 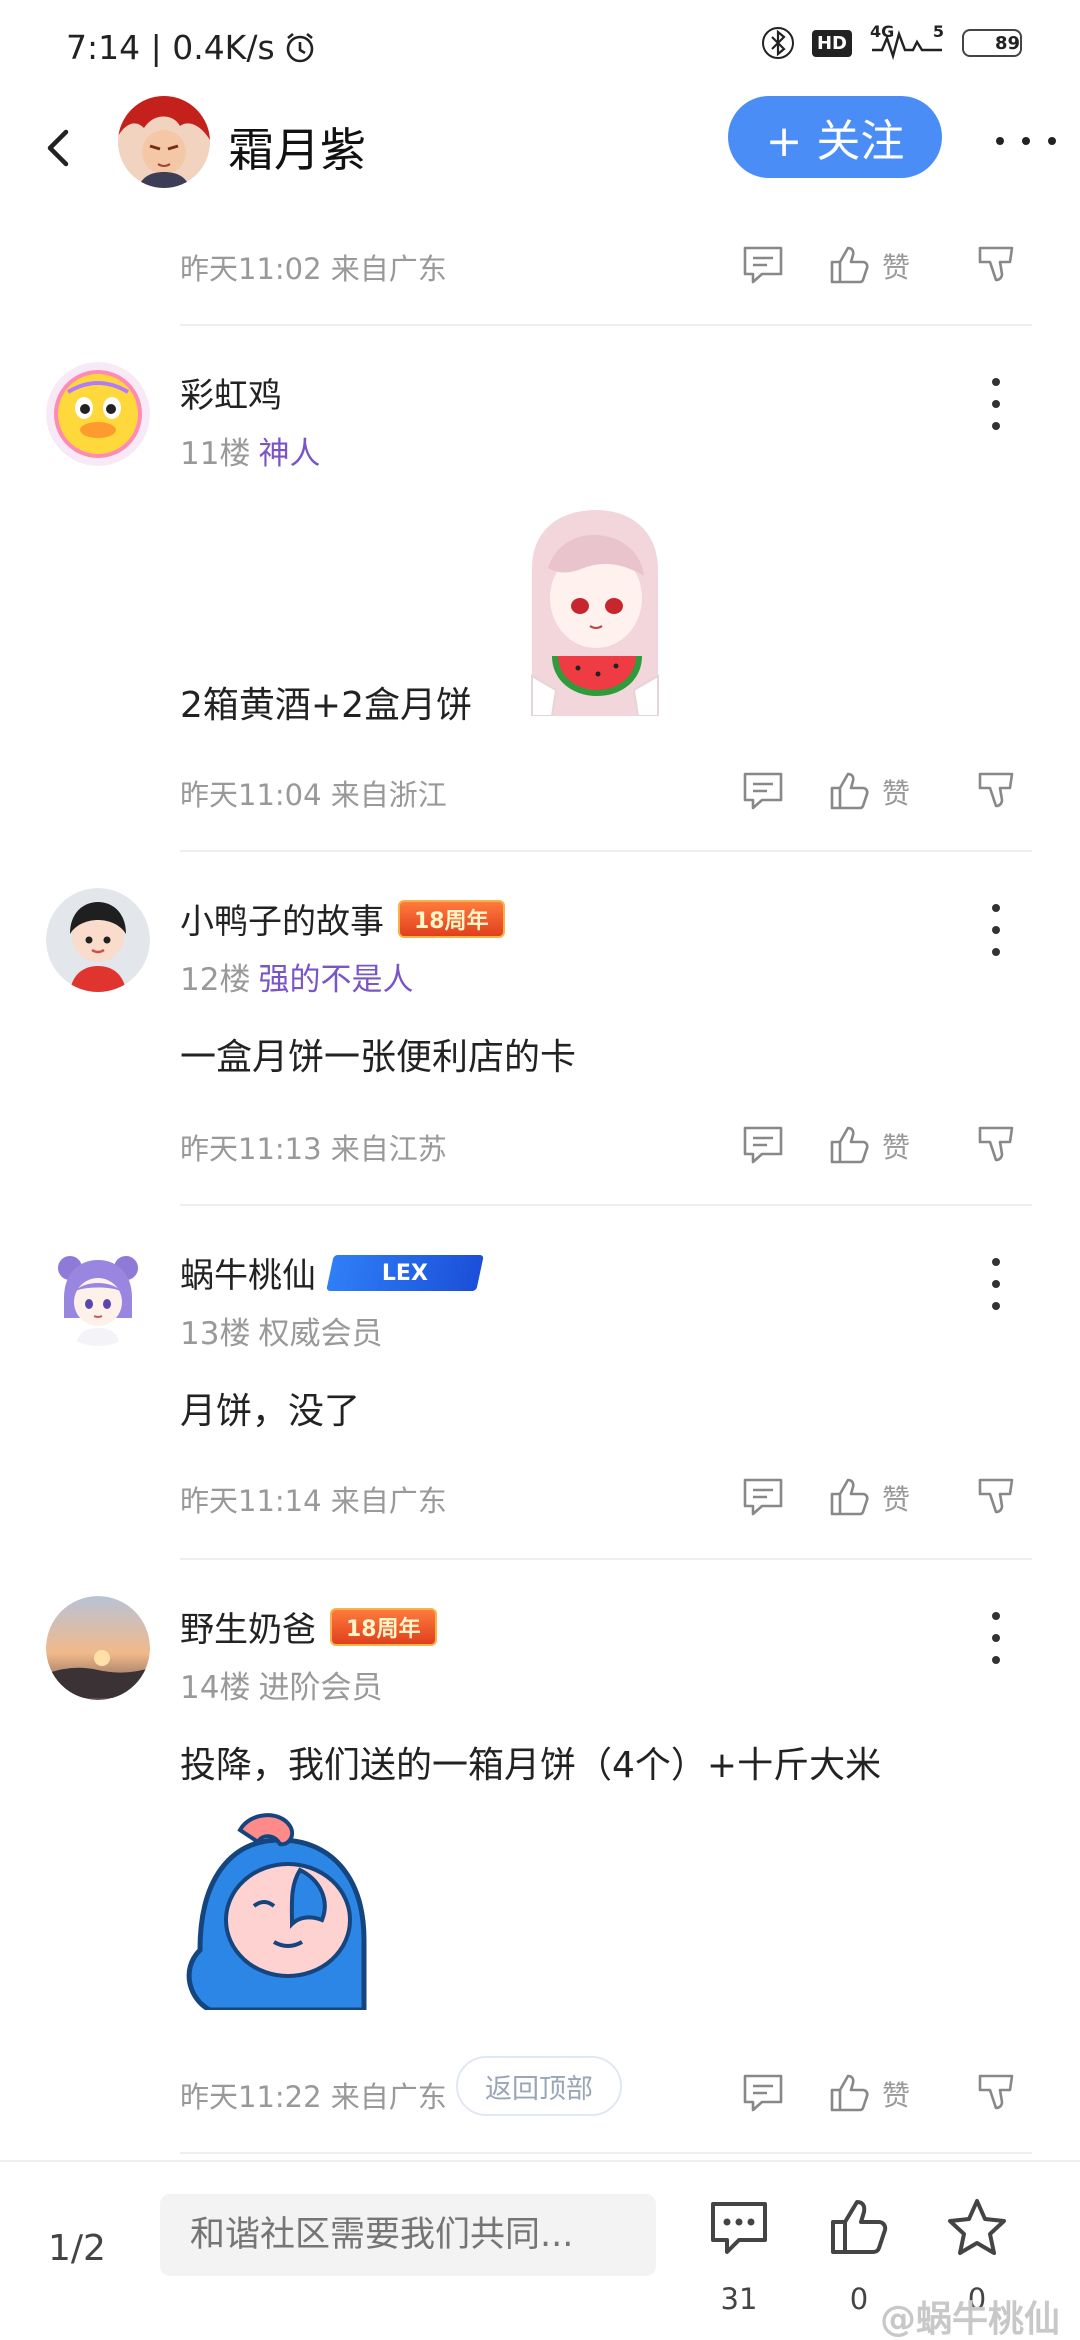 I want to click on username: 彩虹鸡, so click(x=231, y=392).